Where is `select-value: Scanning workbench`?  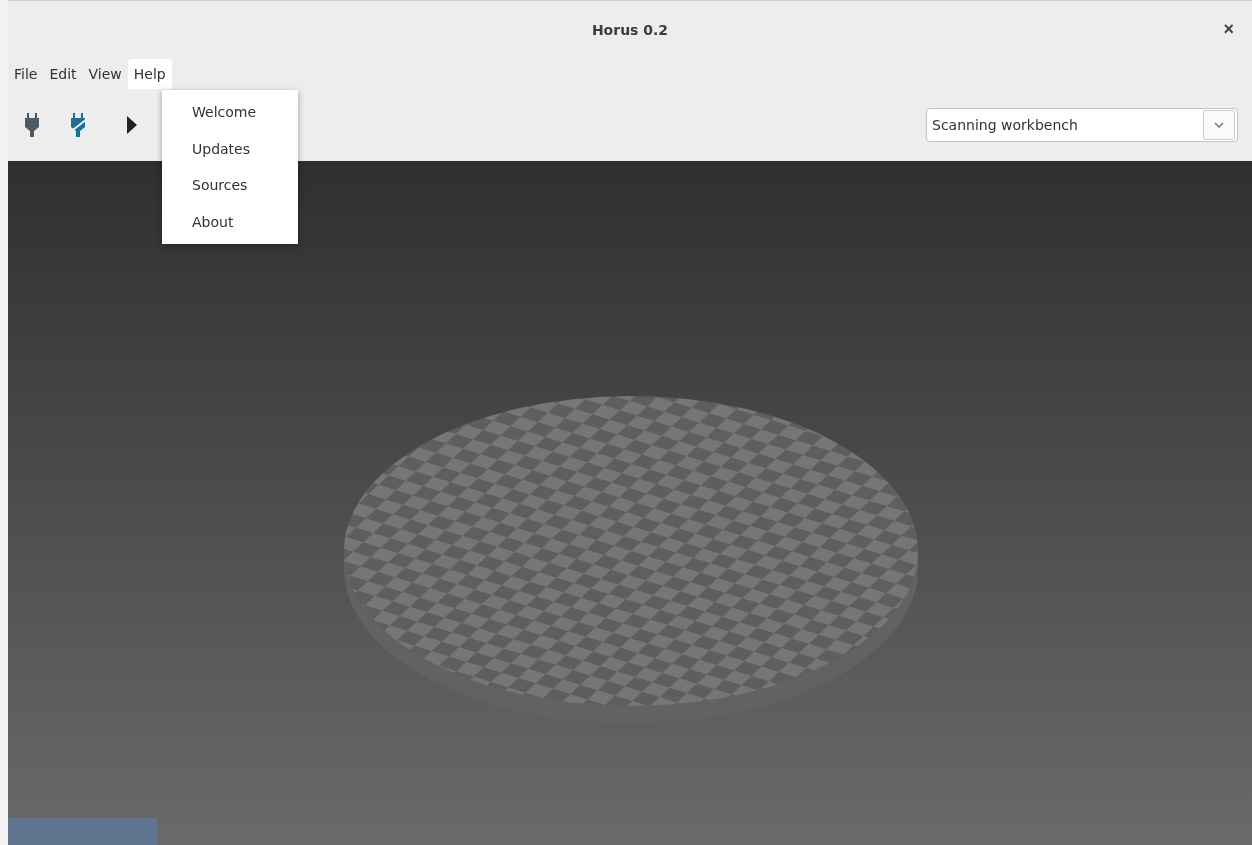
select-value: Scanning workbench is located at coordinates (1005, 125).